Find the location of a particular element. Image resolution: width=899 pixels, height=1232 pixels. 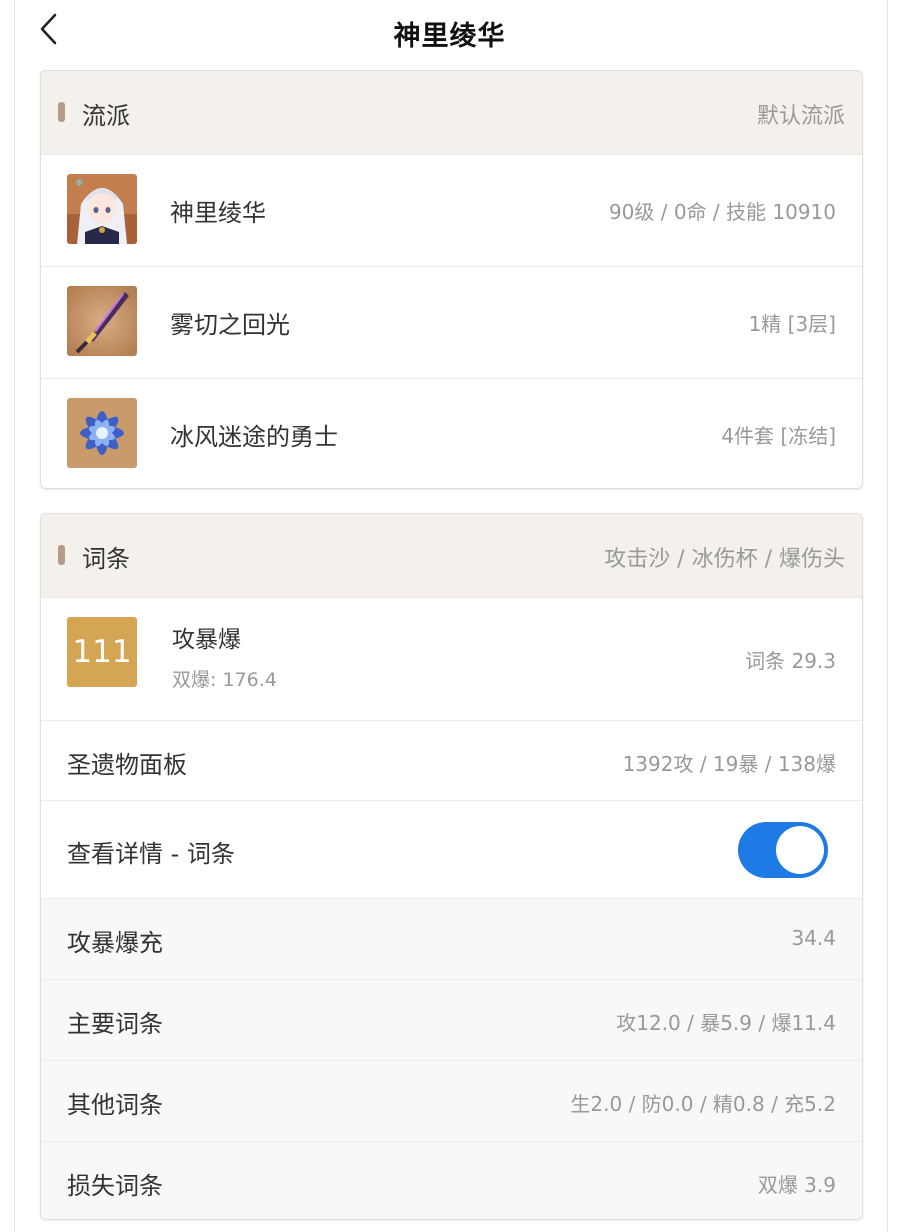

artifact-panel-value: 1392攻 / 19暴 / 138爆 is located at coordinates (729, 764).